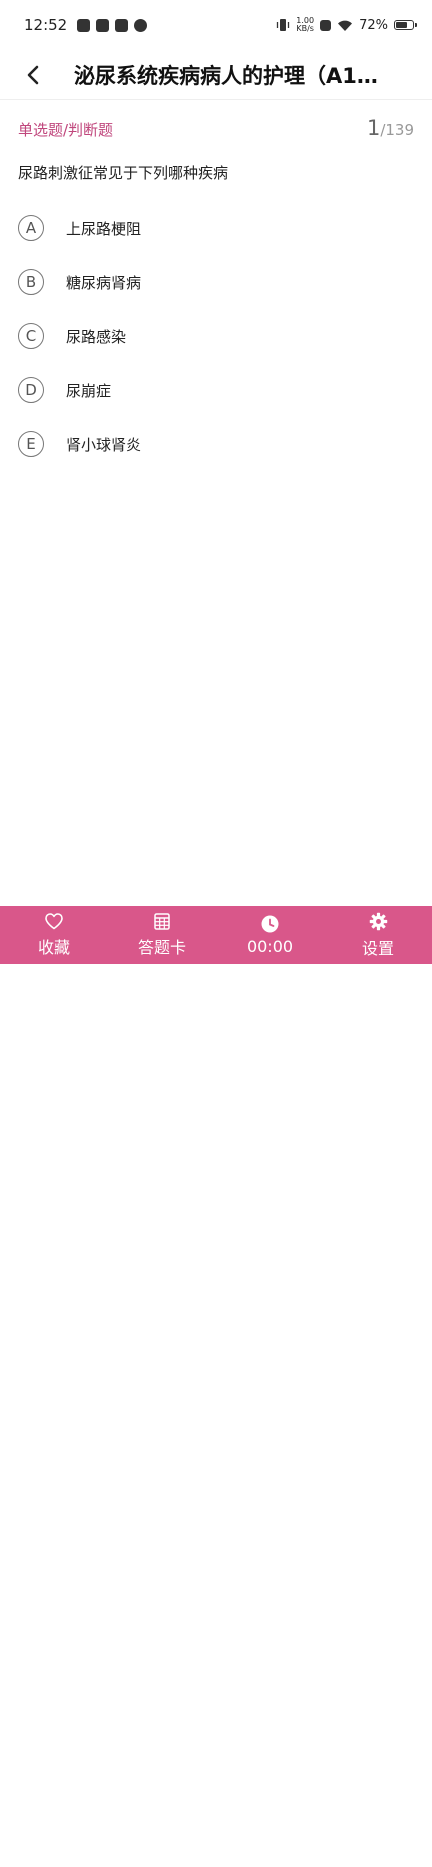 This screenshot has width=432, height=1867. Describe the element at coordinates (66, 130) in the screenshot. I see `question-type-label: 单选题/判断题` at that location.